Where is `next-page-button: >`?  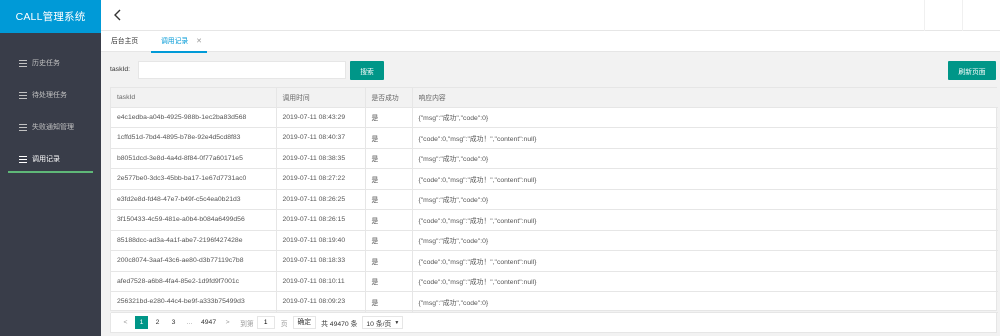 next-page-button: > is located at coordinates (227, 322).